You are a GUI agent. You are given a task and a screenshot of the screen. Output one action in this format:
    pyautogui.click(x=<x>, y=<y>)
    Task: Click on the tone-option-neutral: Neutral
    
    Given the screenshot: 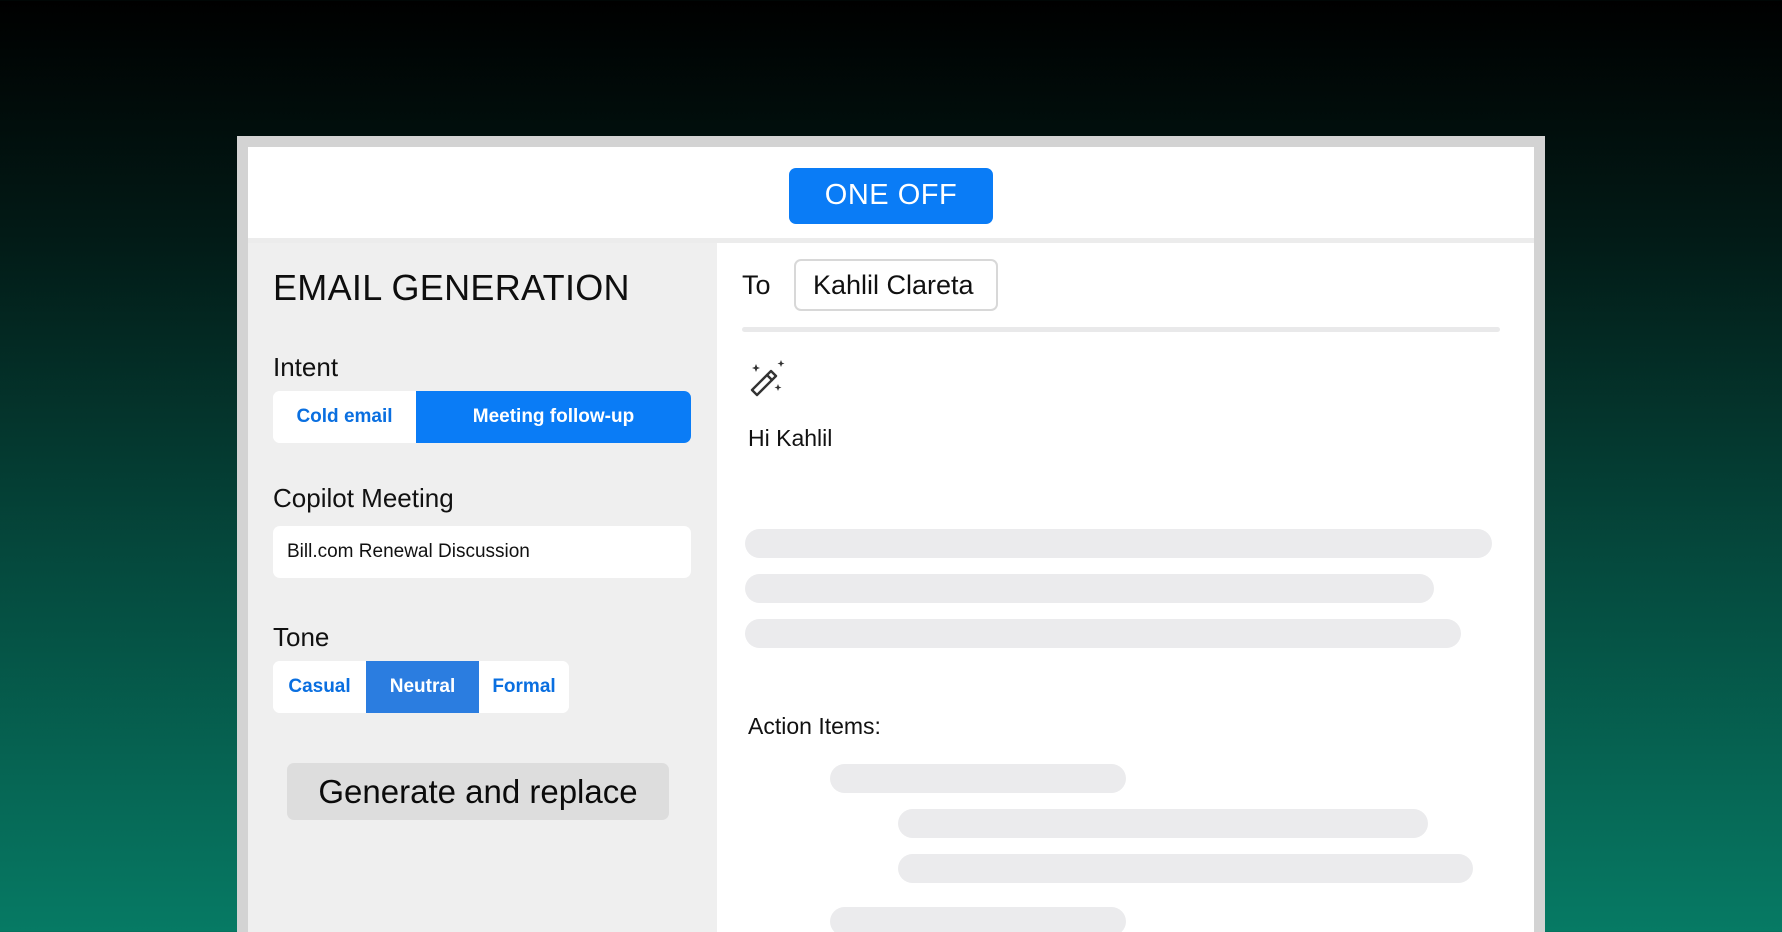 What is the action you would take?
    pyautogui.click(x=422, y=687)
    